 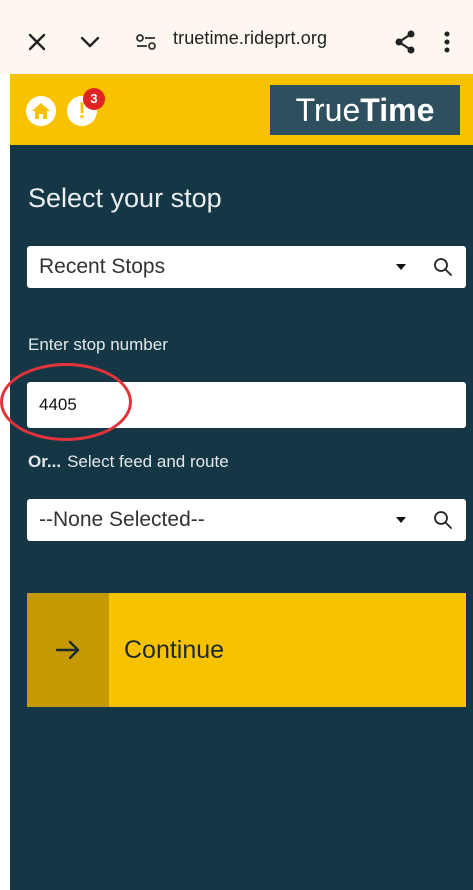 I want to click on more-vertical-icon, so click(x=447, y=42).